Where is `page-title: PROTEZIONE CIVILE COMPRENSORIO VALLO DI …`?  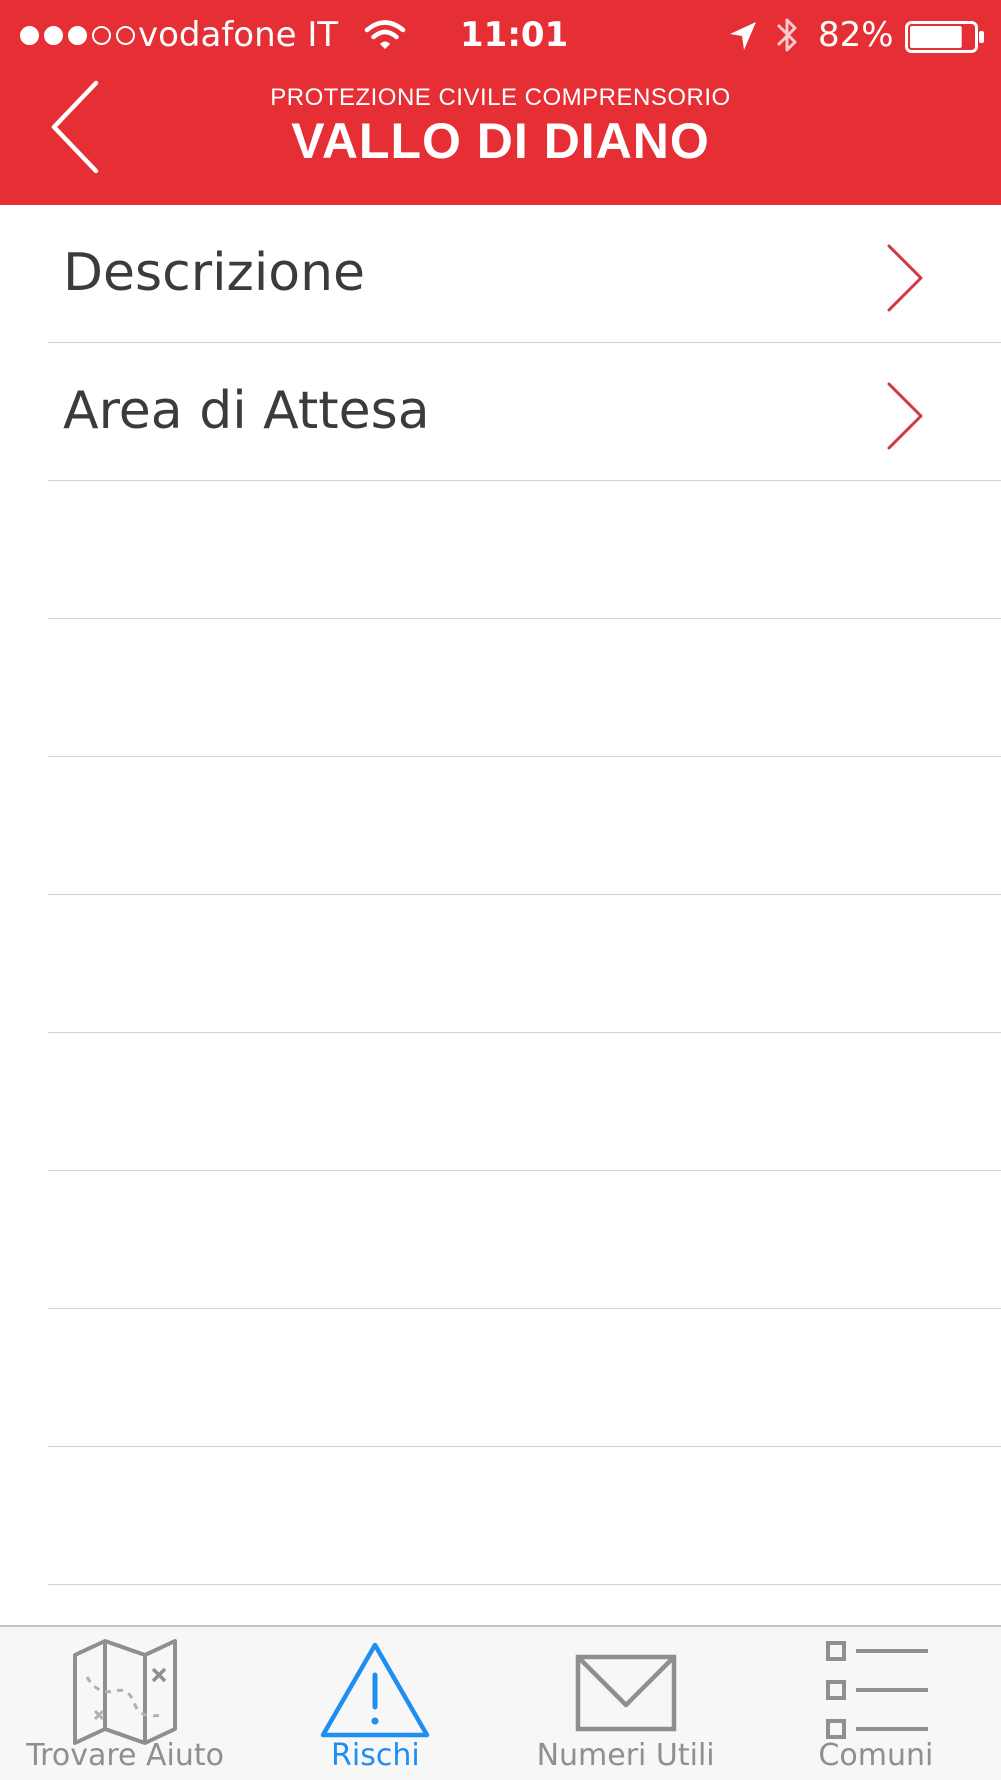
page-title: PROTEZIONE CIVILE COMPRENSORIO VALLO DI … is located at coordinates (500, 127).